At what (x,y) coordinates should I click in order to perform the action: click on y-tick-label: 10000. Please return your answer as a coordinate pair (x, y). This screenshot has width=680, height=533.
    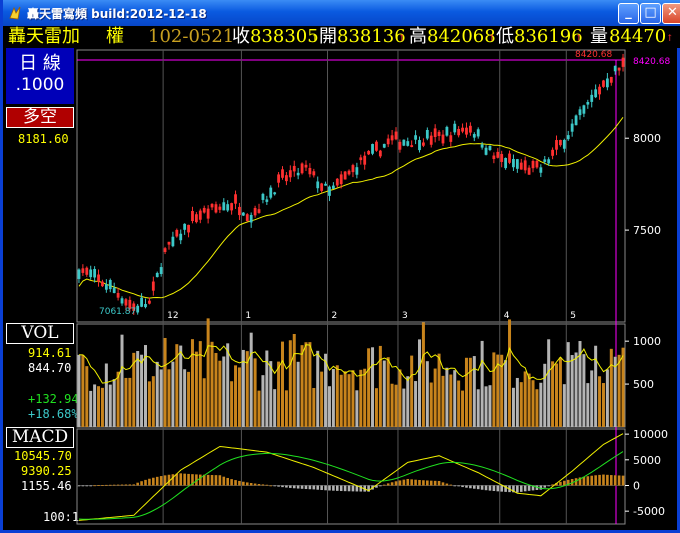
    Looking at the image, I should click on (650, 434).